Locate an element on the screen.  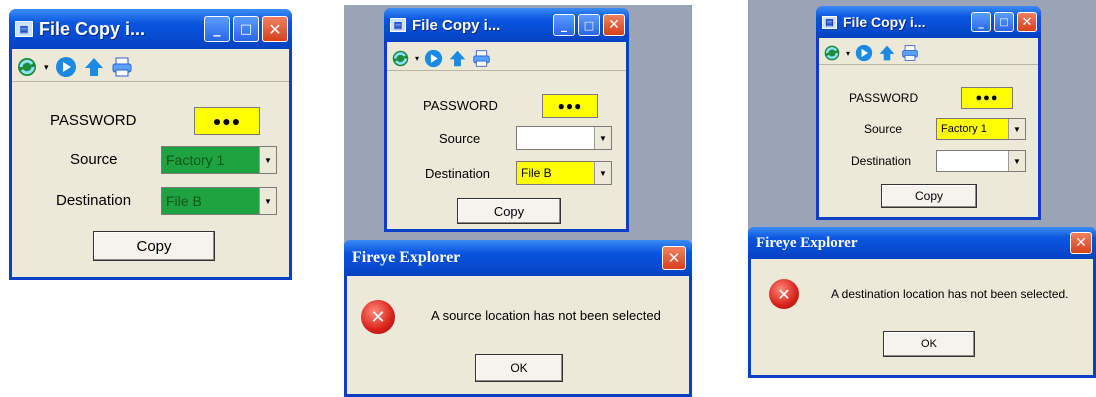
dialog-message: A source location has not been selected is located at coordinates (546, 315).